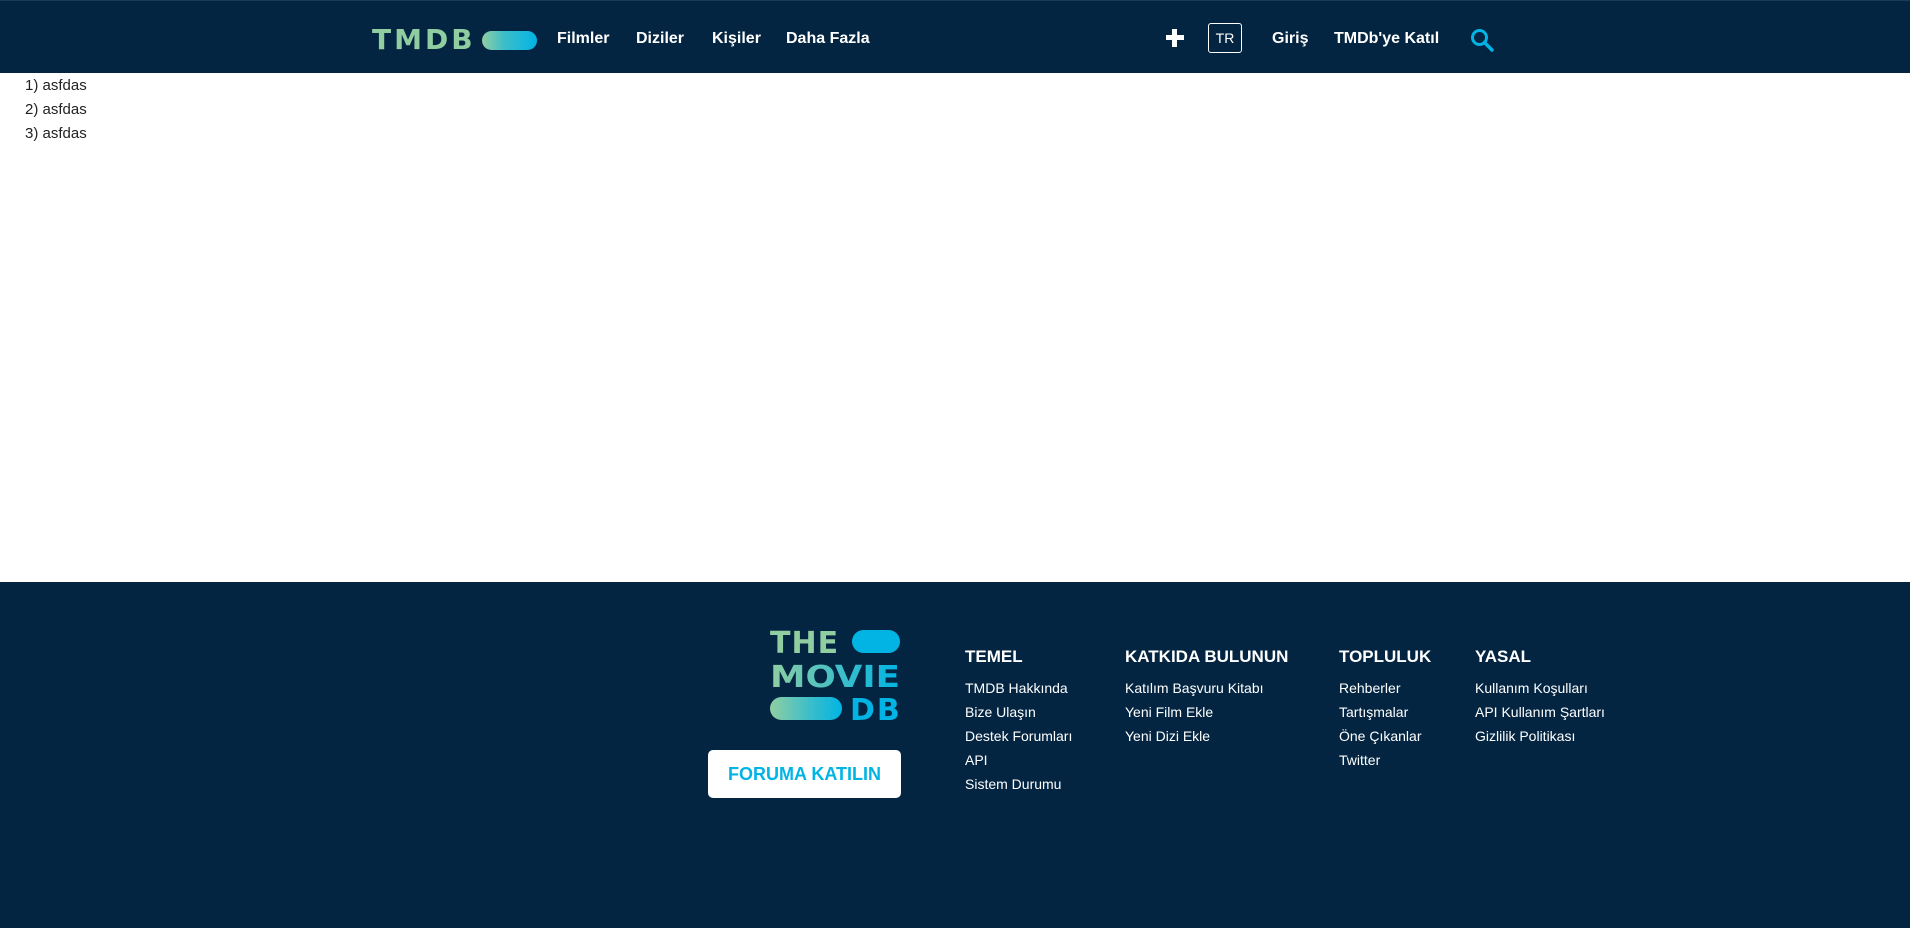  What do you see at coordinates (736, 39) in the screenshot?
I see `nav-people: Kişiler` at bounding box center [736, 39].